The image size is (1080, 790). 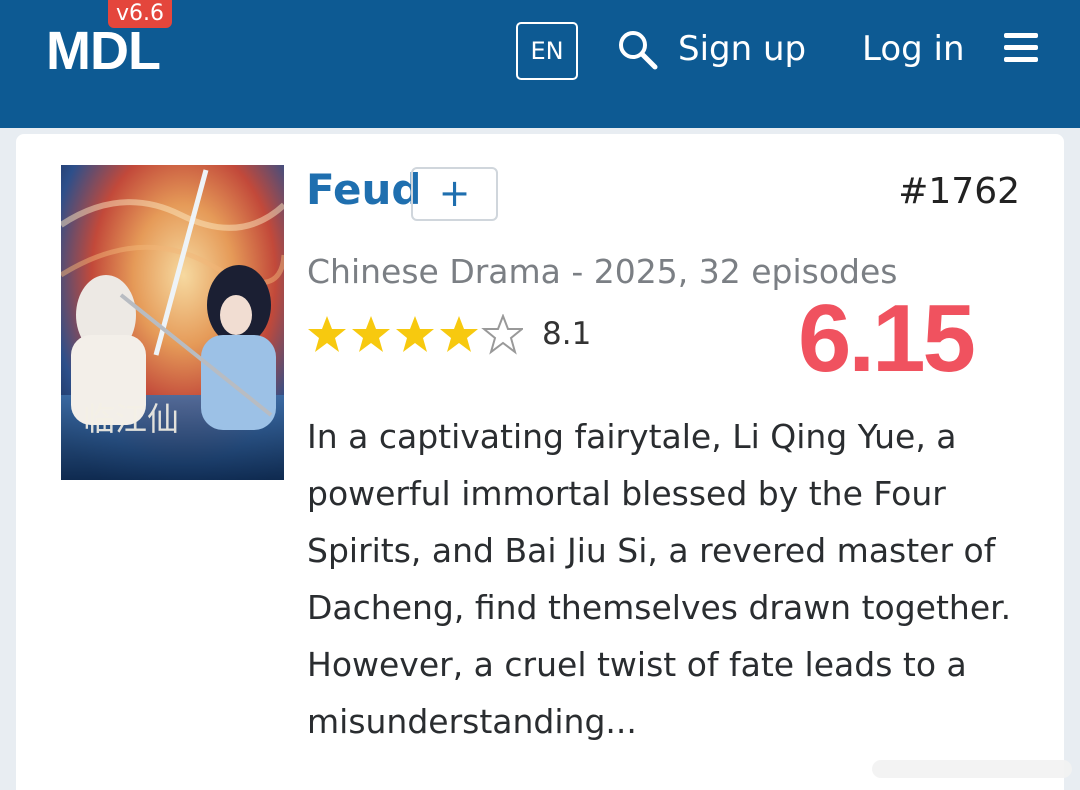 What do you see at coordinates (103, 51) in the screenshot?
I see `mdl-logo: MDL` at bounding box center [103, 51].